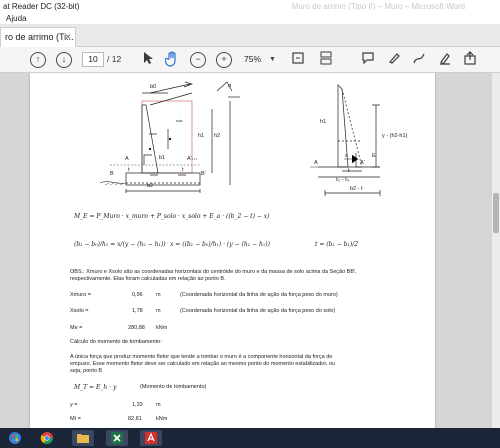  I want to click on mt-label: Mt =, so click(75, 419).